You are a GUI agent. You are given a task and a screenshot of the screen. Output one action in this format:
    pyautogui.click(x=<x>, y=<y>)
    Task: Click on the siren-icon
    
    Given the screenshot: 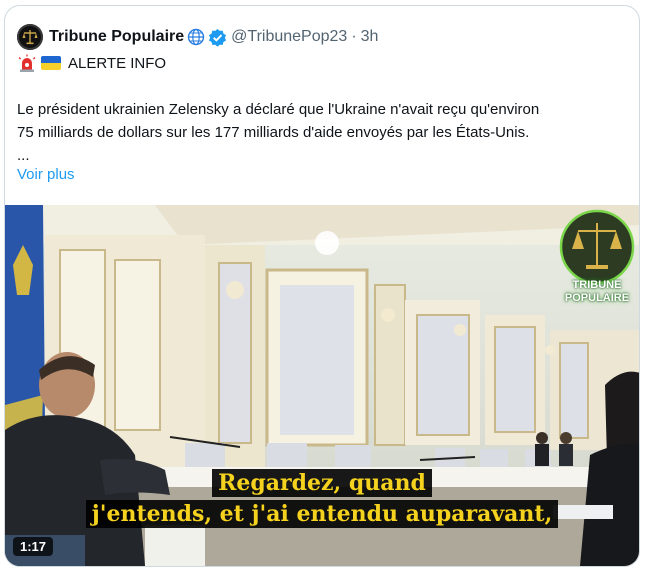 What is the action you would take?
    pyautogui.click(x=27, y=63)
    